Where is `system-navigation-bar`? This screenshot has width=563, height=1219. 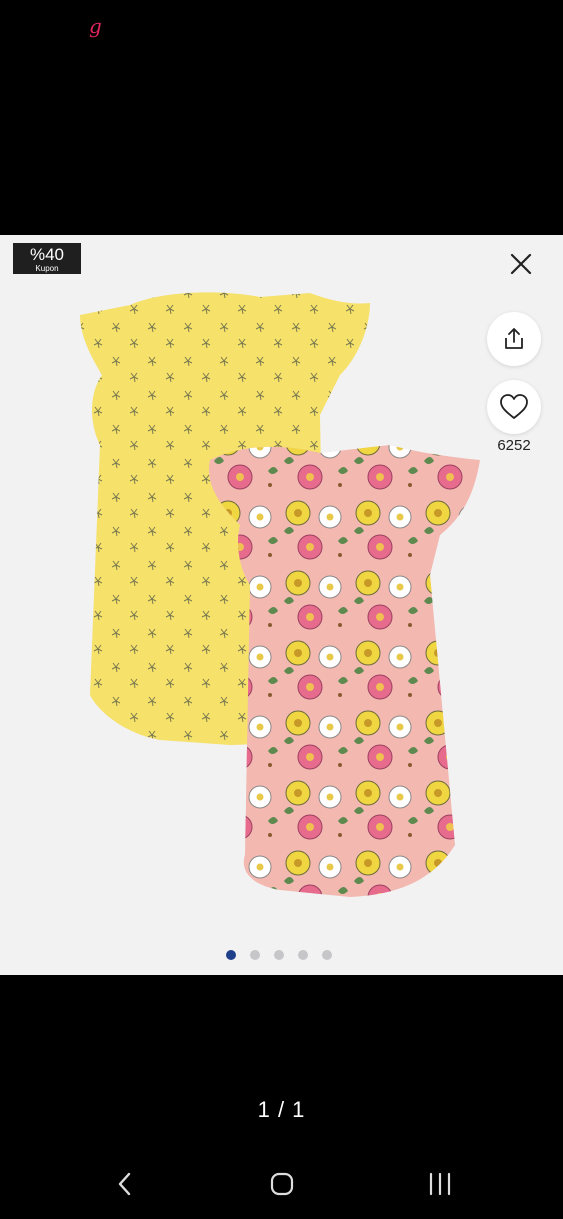 system-navigation-bar is located at coordinates (281, 1184).